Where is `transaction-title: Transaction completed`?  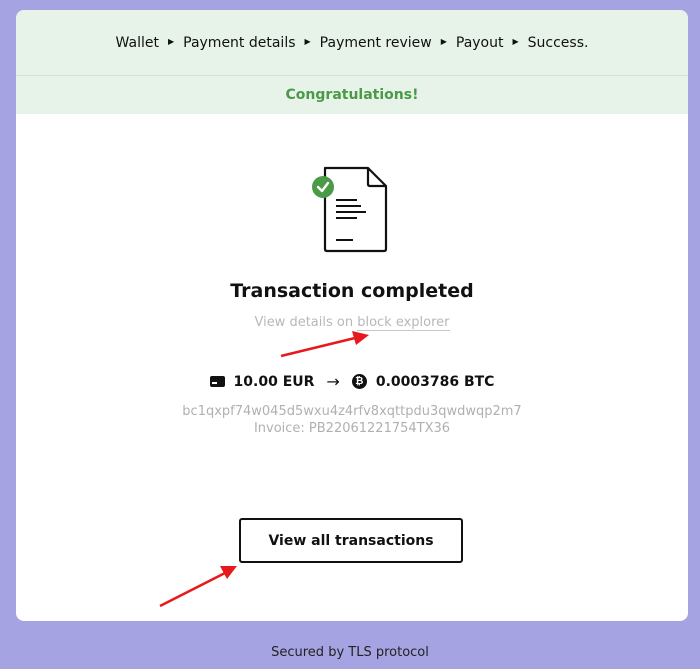
transaction-title: Transaction completed is located at coordinates (352, 291).